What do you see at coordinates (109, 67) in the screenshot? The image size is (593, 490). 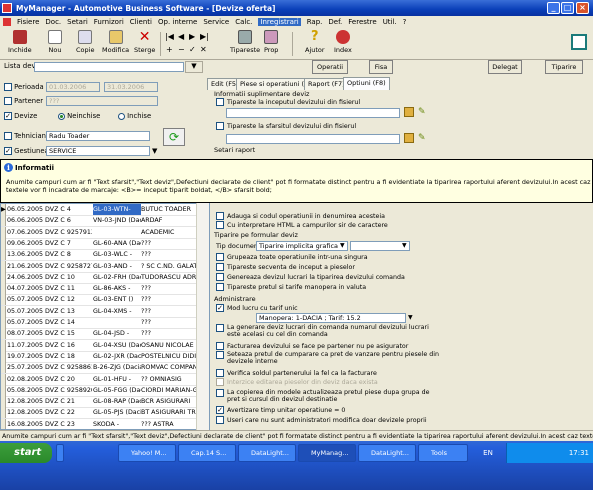 I see `lista-devize-input` at bounding box center [109, 67].